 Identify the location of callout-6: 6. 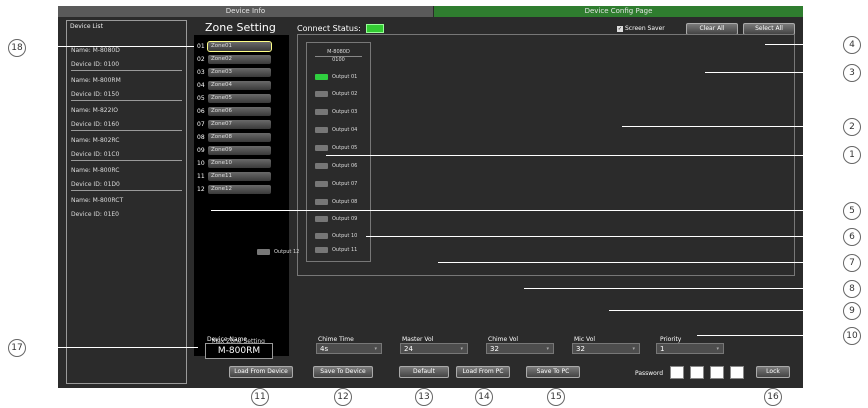
(852, 237).